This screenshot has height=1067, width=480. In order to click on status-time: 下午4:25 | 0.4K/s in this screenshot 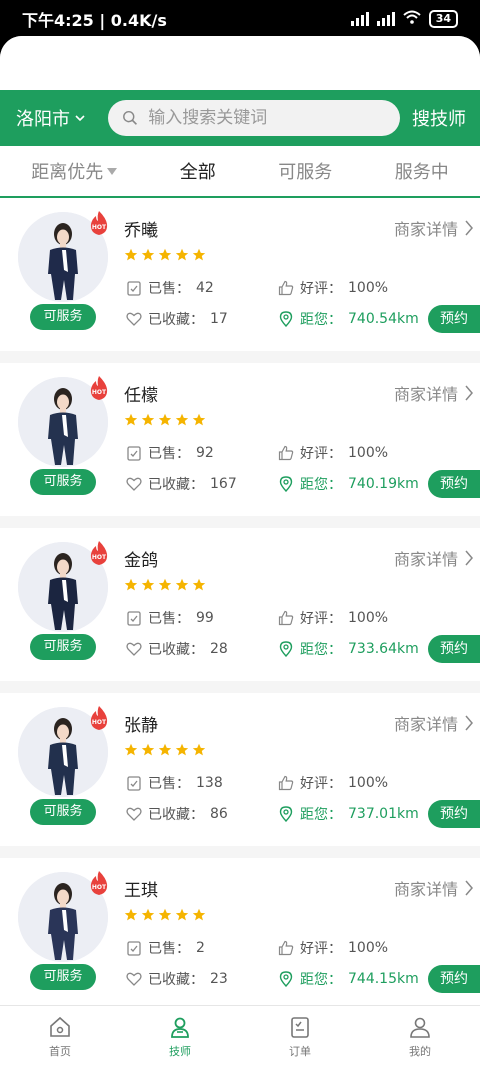, I will do `click(94, 20)`.